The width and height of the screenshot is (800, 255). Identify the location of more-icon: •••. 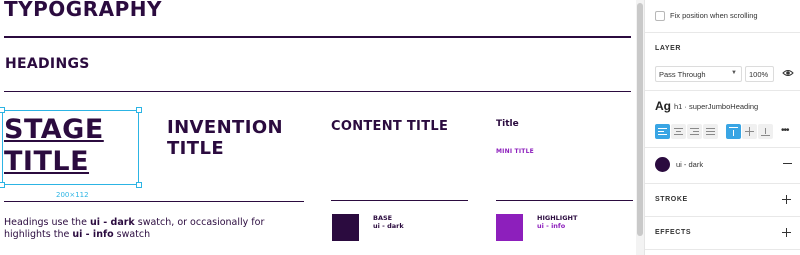
(785, 130).